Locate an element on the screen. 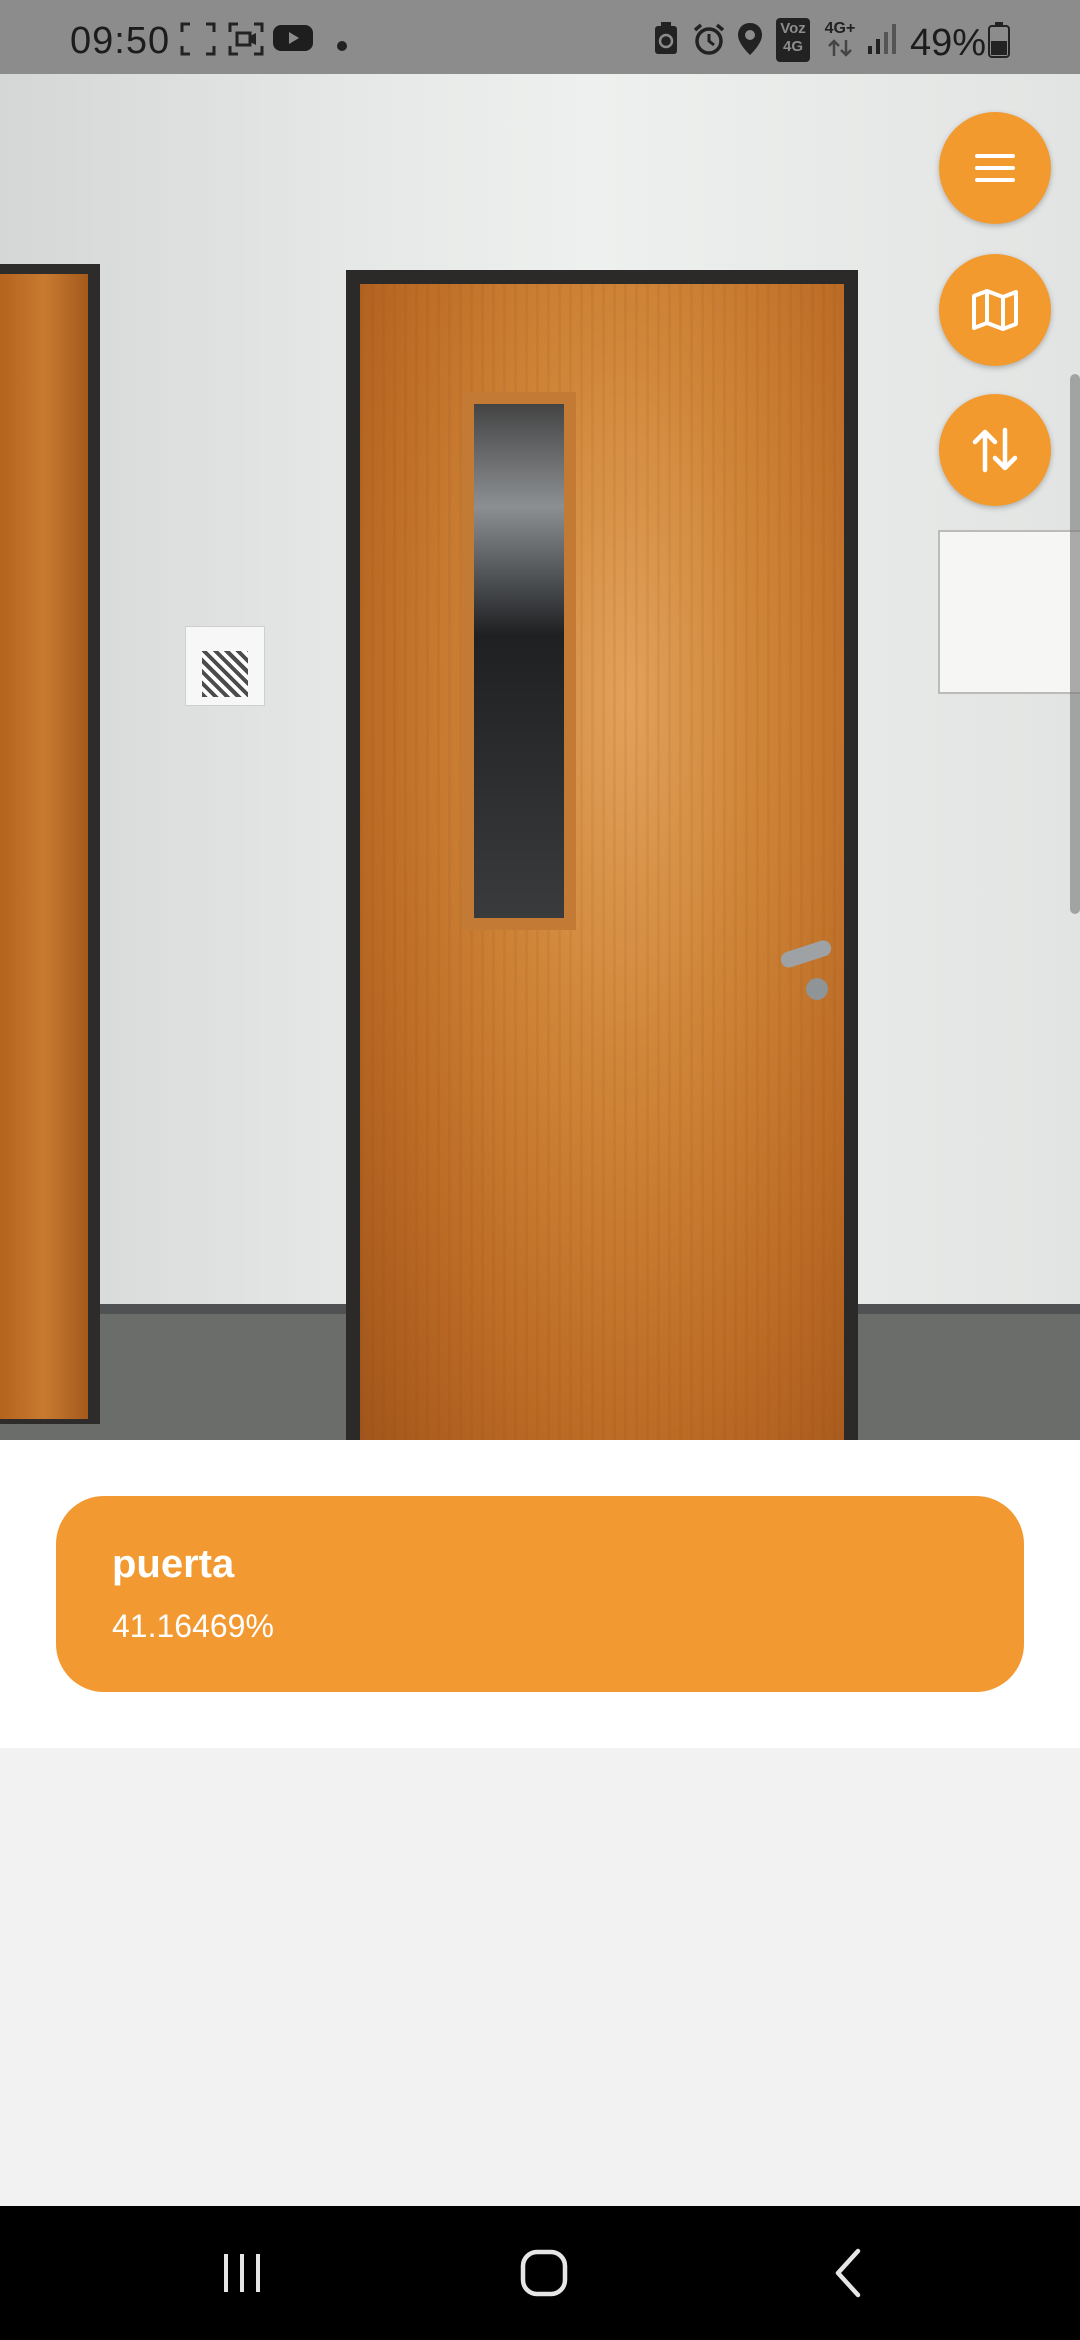 The image size is (1080, 2340). floor-plan-sign is located at coordinates (1009, 612).